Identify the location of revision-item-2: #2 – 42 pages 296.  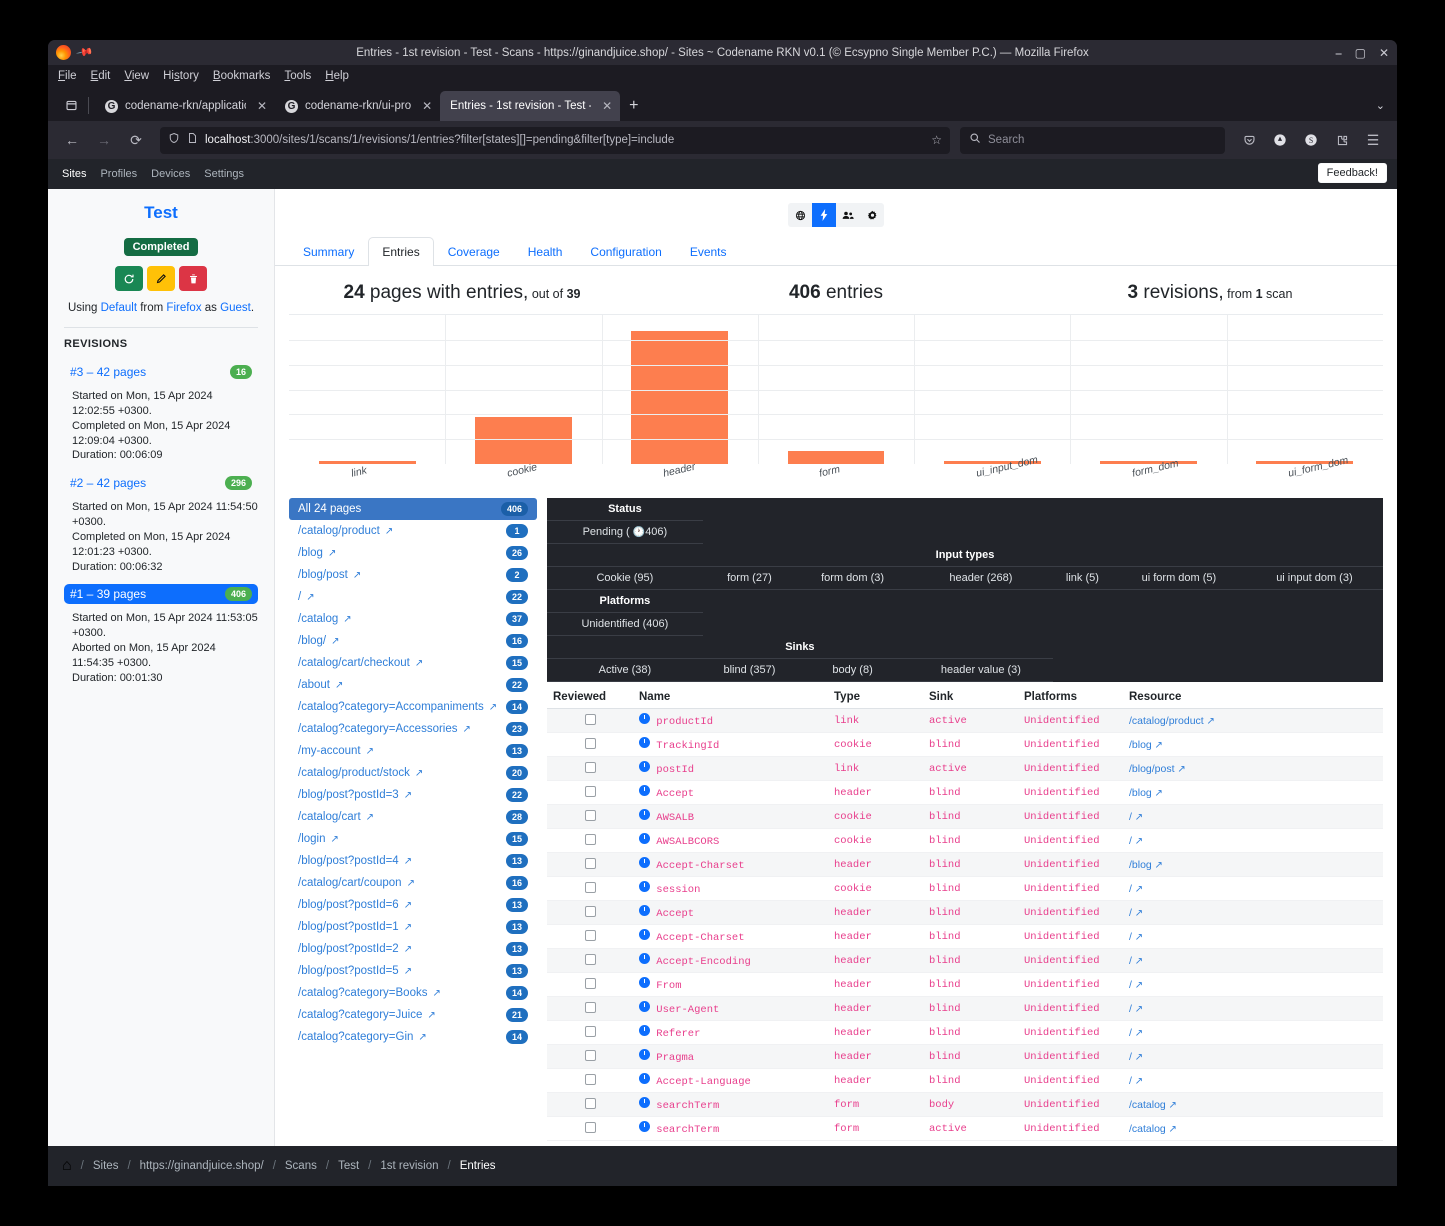
(161, 483).